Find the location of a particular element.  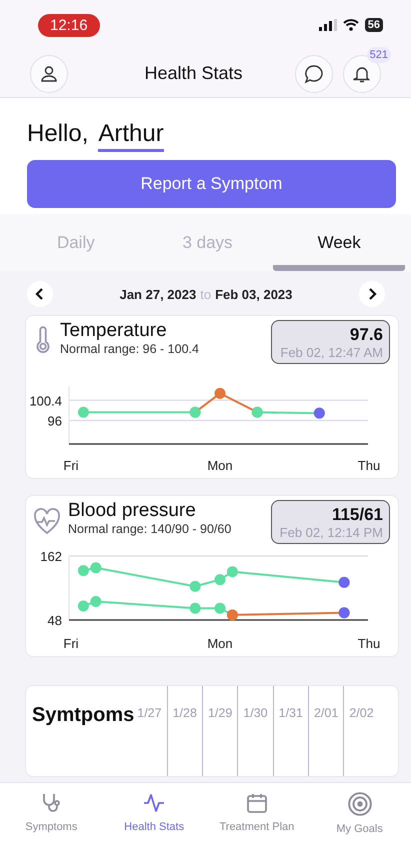

end-date: Feb 03, 2023 is located at coordinates (253, 294).